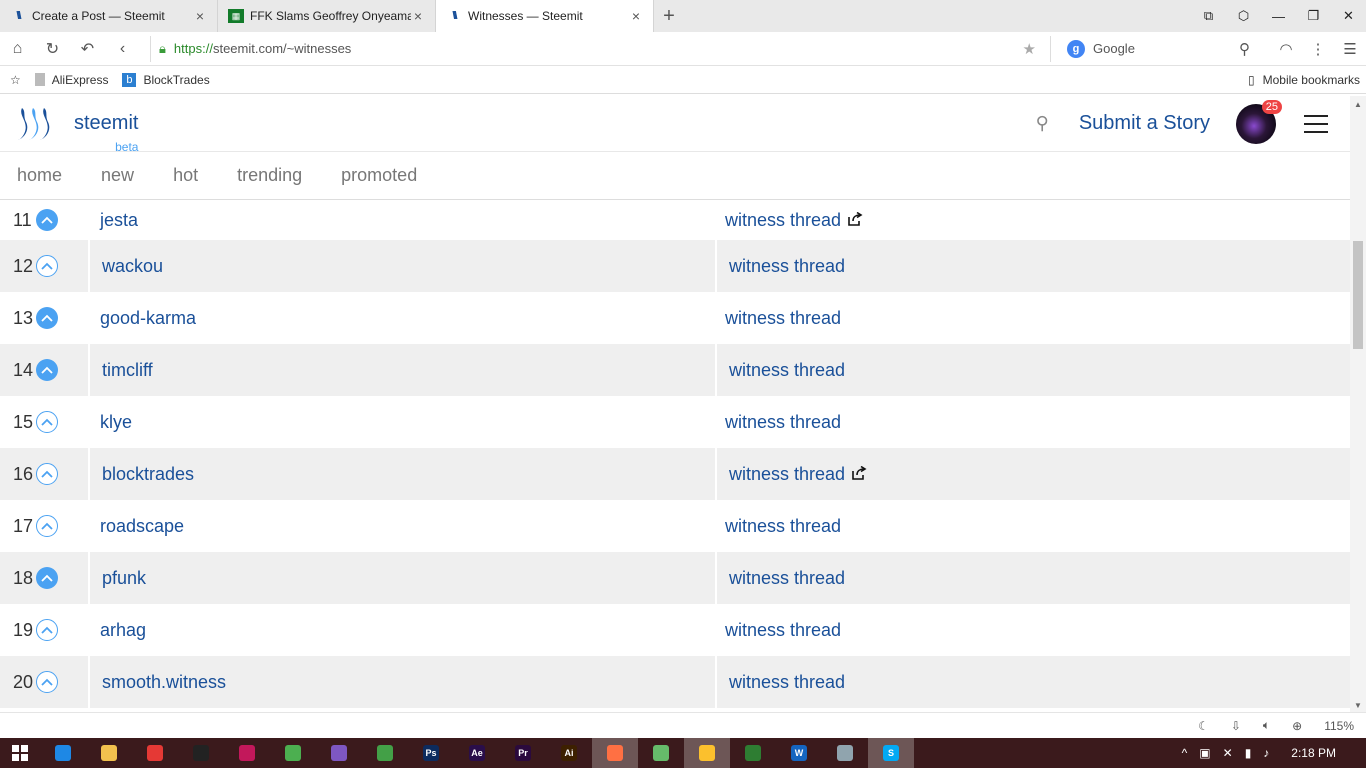 The width and height of the screenshot is (1366, 768). Describe the element at coordinates (669, 16) in the screenshot. I see `new-tab-button: +` at that location.